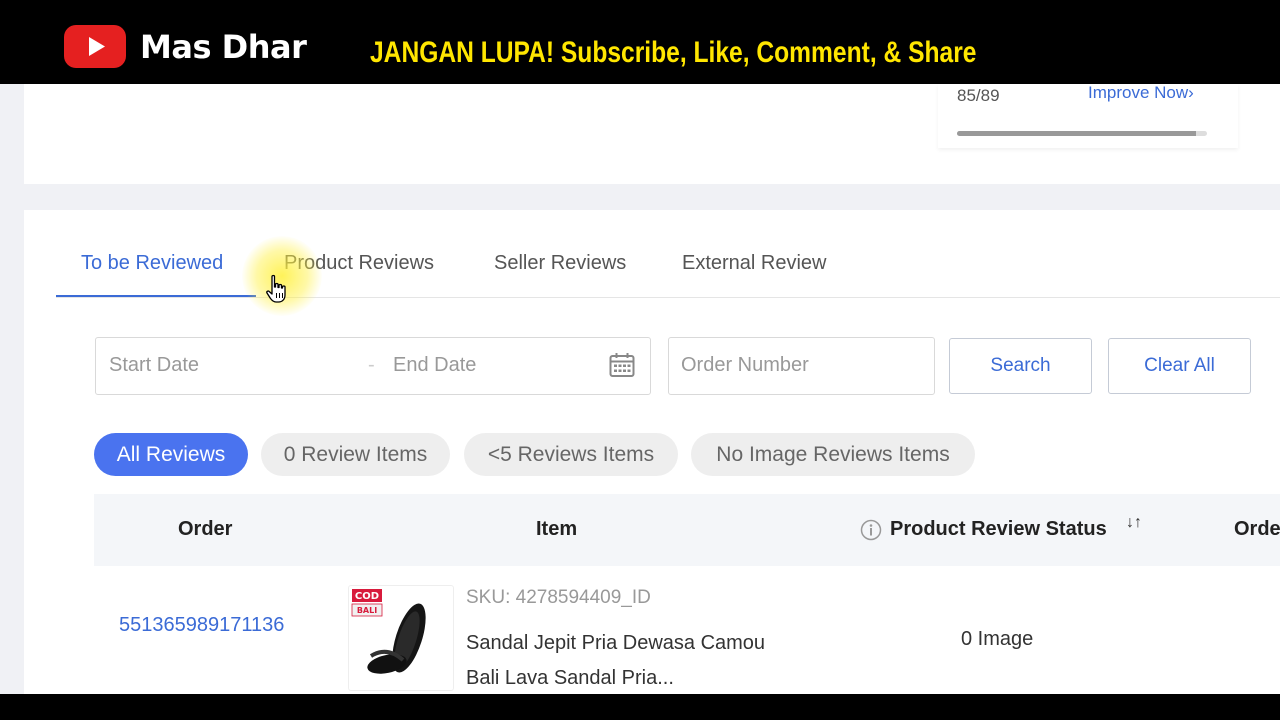 This screenshot has width=1280, height=720. What do you see at coordinates (223, 47) in the screenshot?
I see `channel-name: Mas Dhar` at bounding box center [223, 47].